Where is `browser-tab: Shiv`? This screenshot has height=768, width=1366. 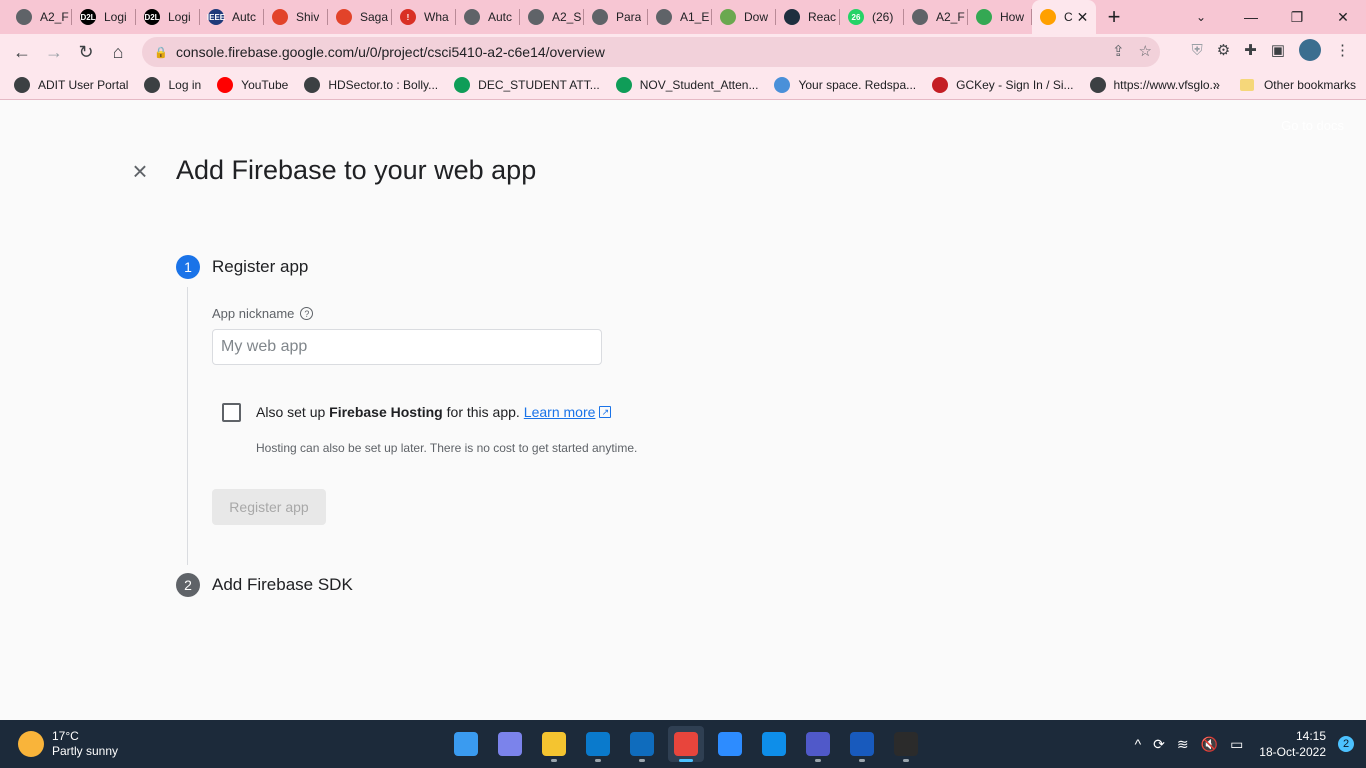 browser-tab: Shiv is located at coordinates (296, 17).